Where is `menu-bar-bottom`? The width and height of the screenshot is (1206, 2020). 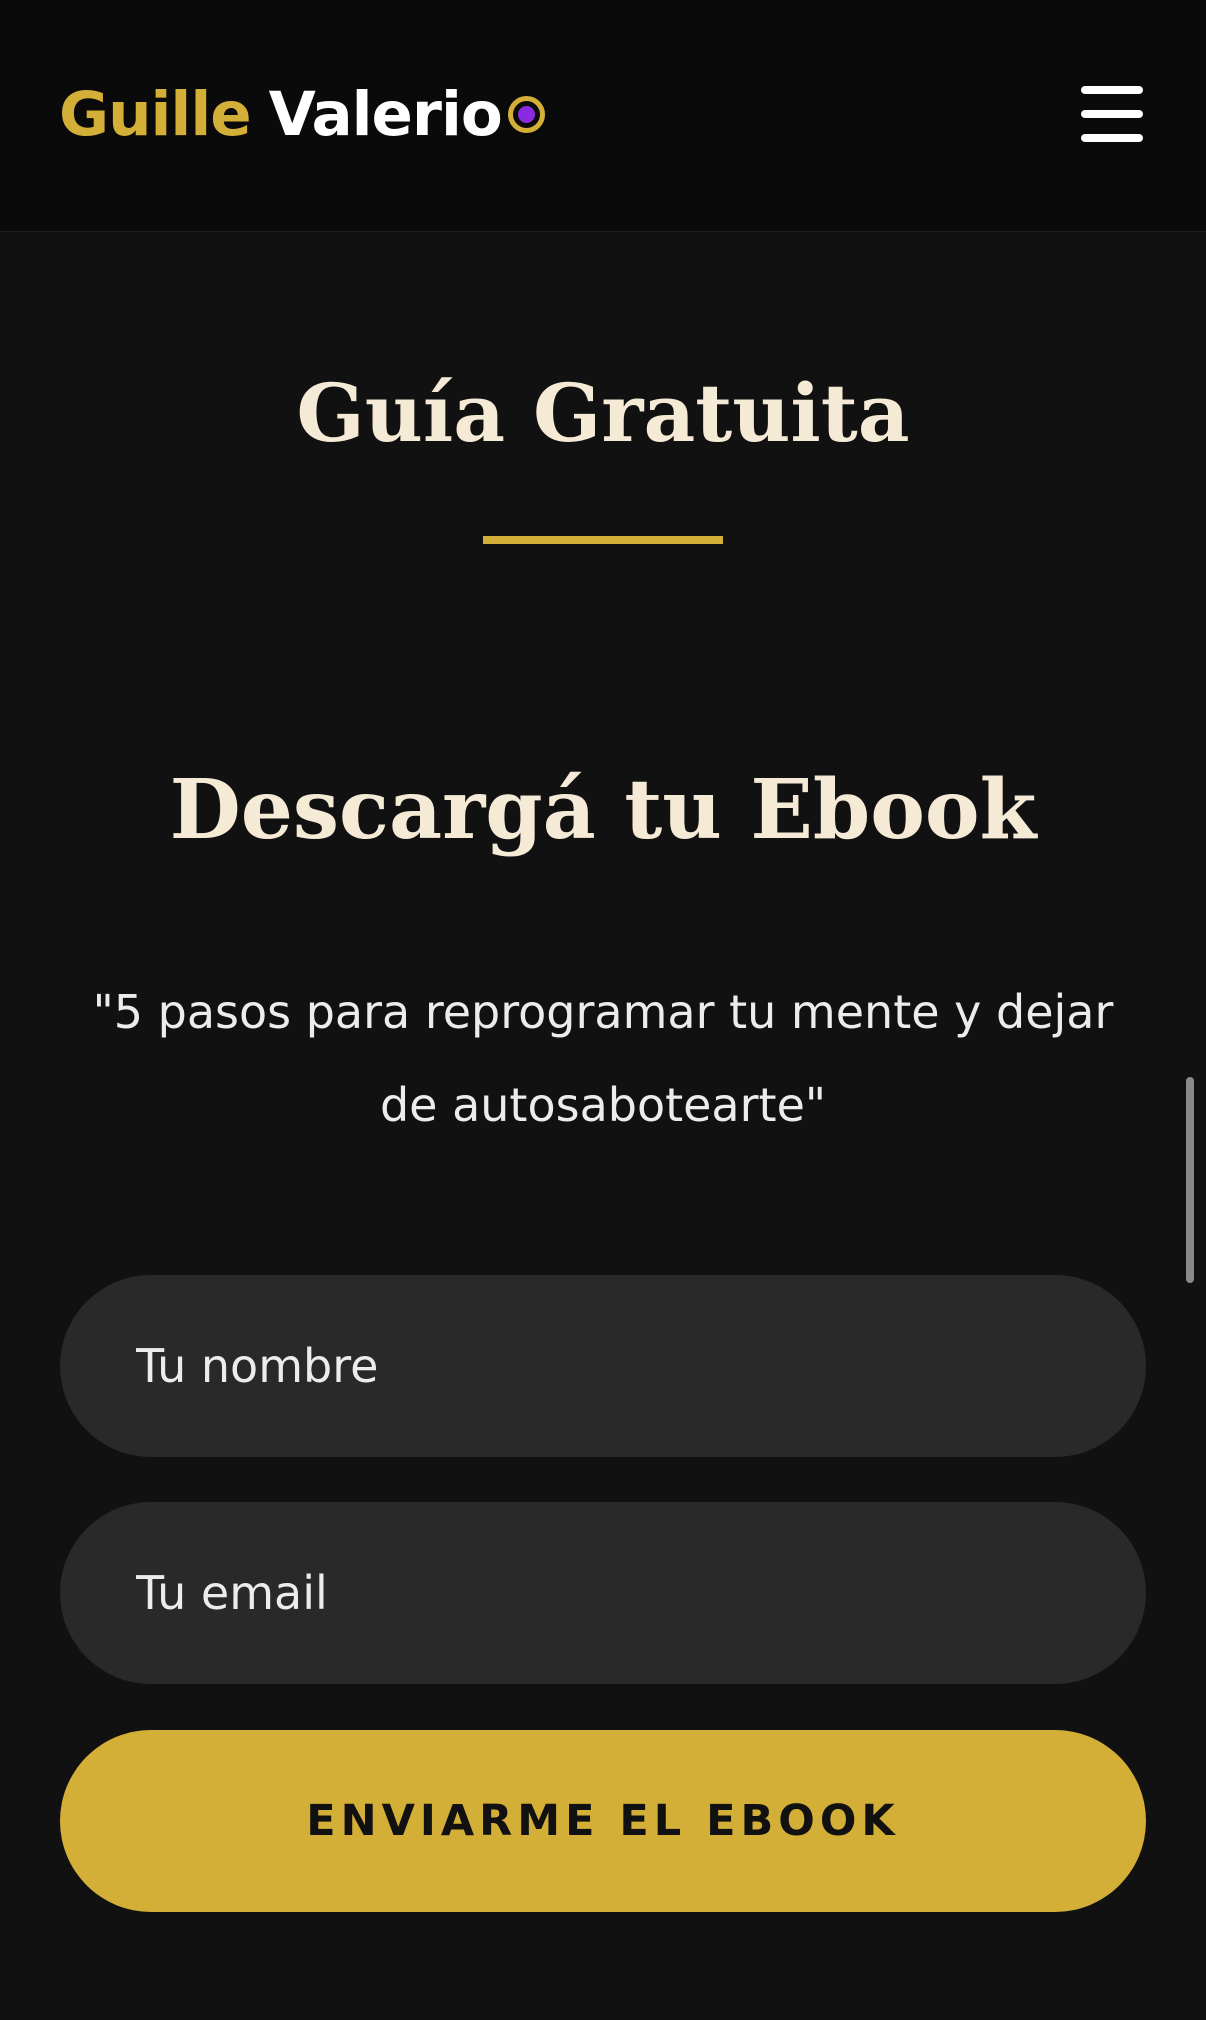
menu-bar-bottom is located at coordinates (1112, 138).